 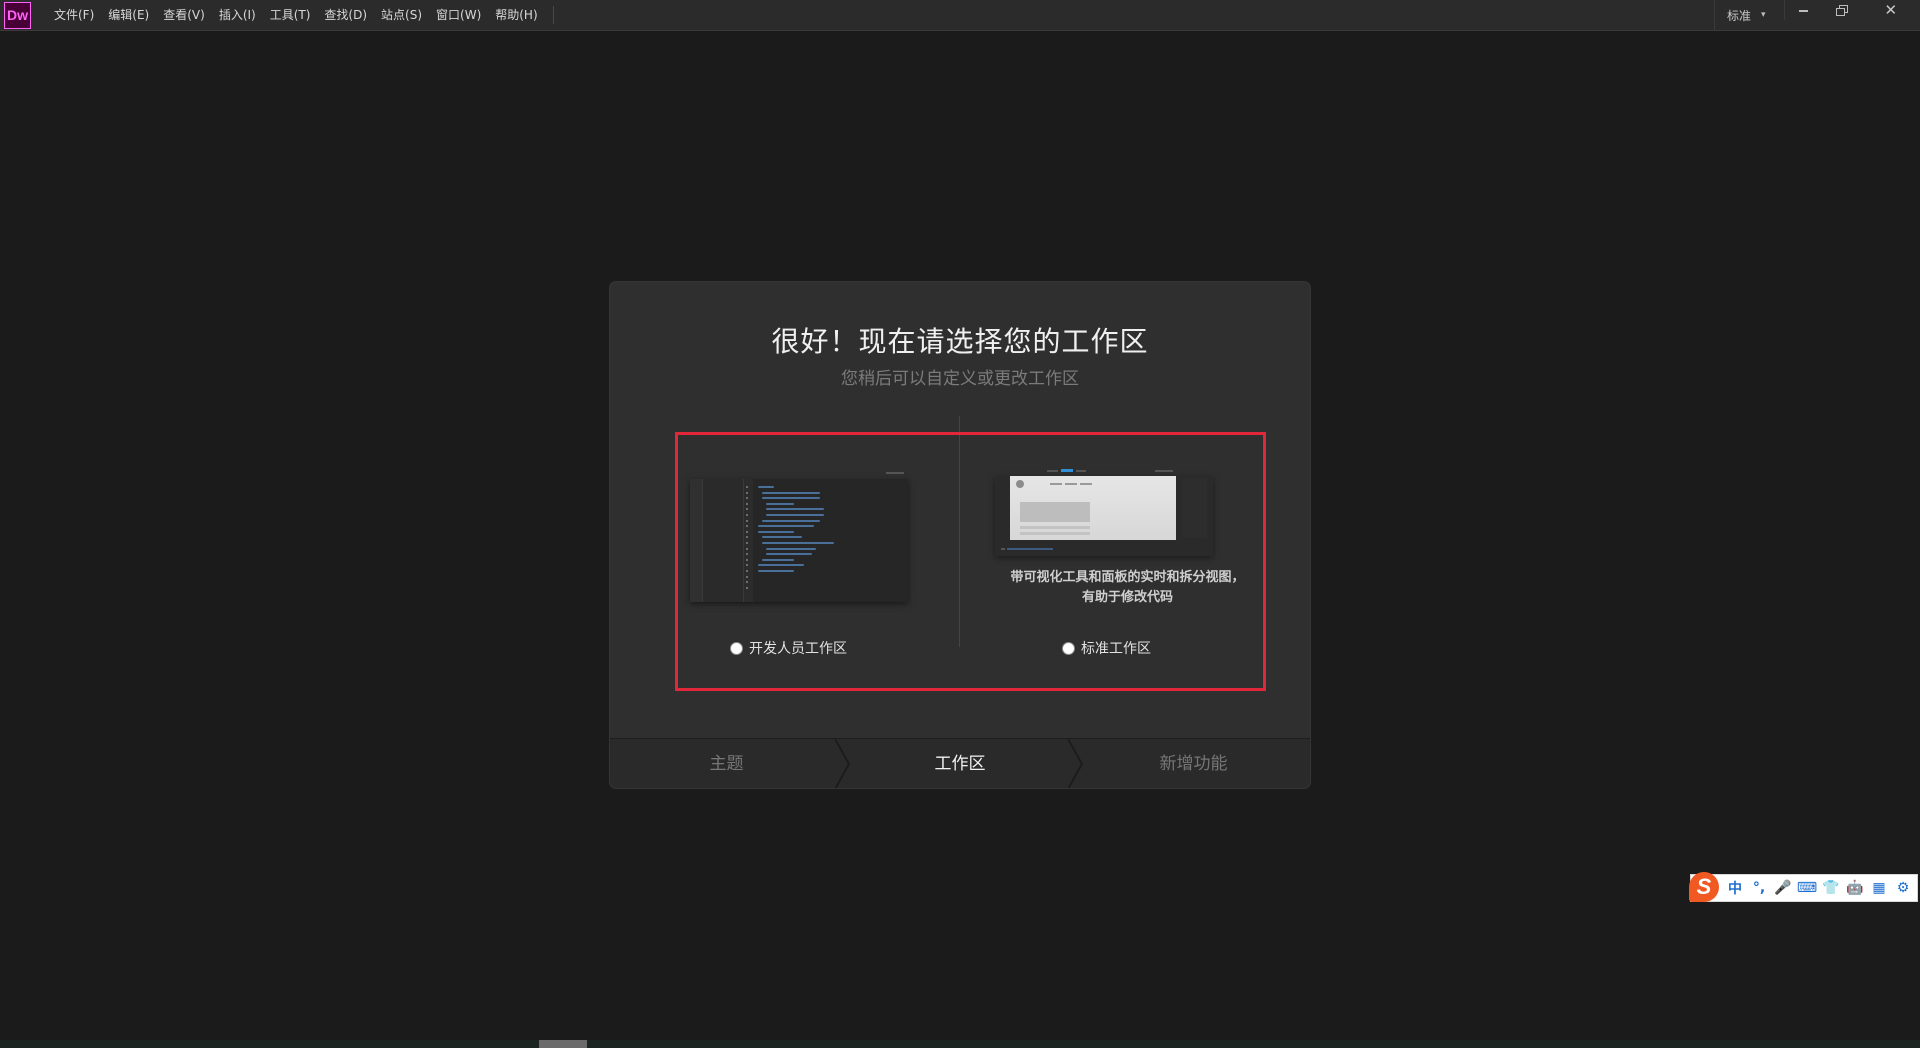 What do you see at coordinates (960, 1044) in the screenshot?
I see `taskbar` at bounding box center [960, 1044].